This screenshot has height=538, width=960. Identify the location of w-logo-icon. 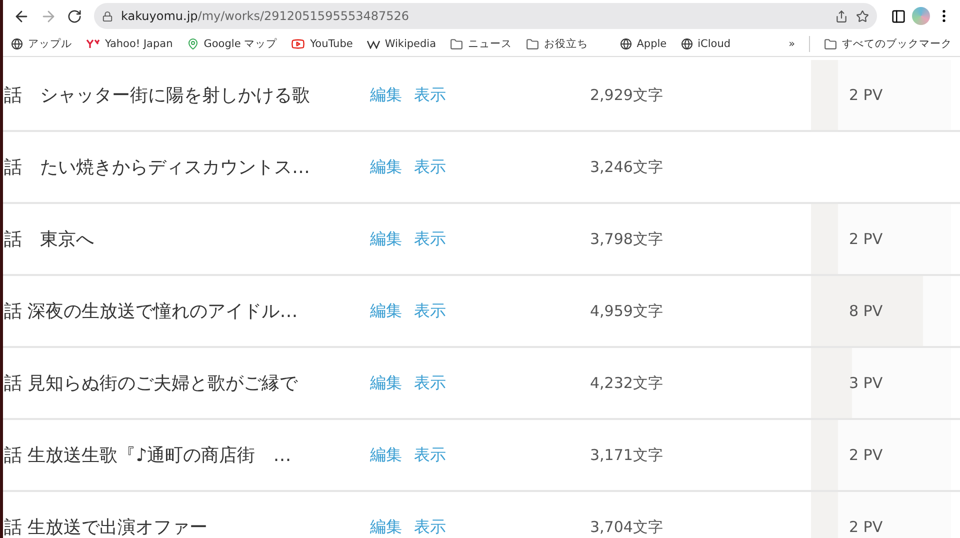
(373, 44).